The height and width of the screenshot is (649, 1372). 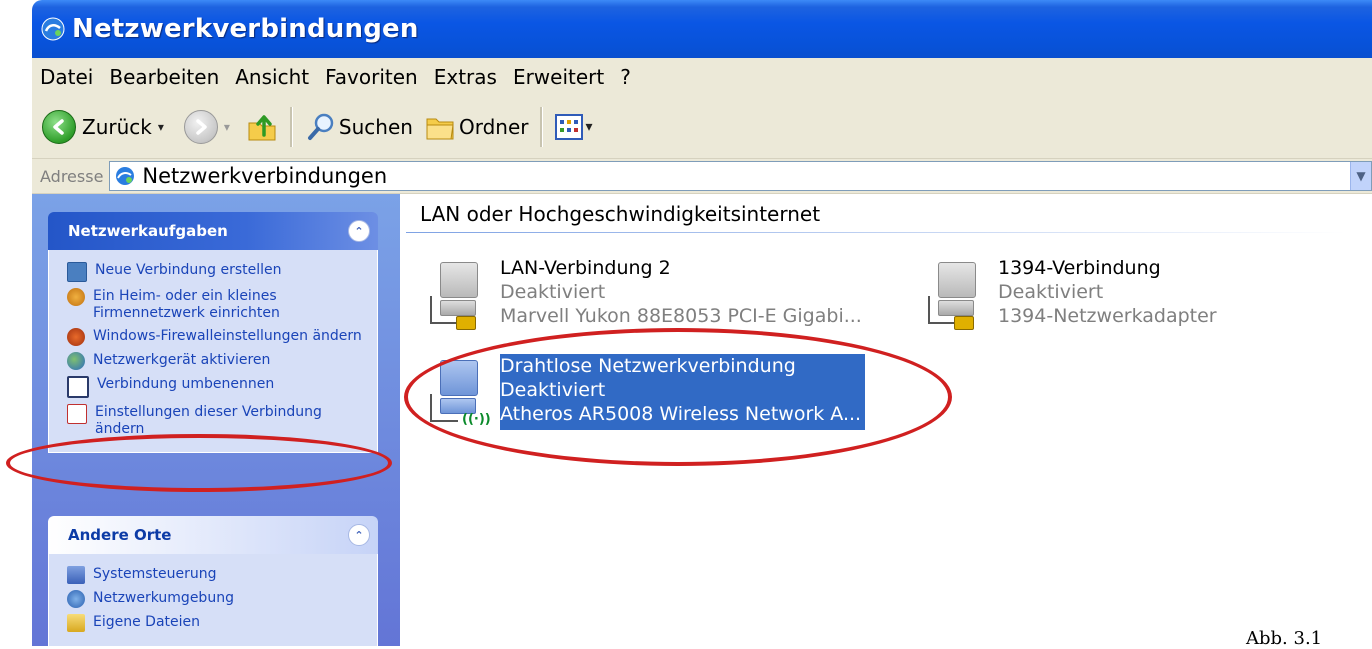 What do you see at coordinates (320, 126) in the screenshot?
I see `search-icon` at bounding box center [320, 126].